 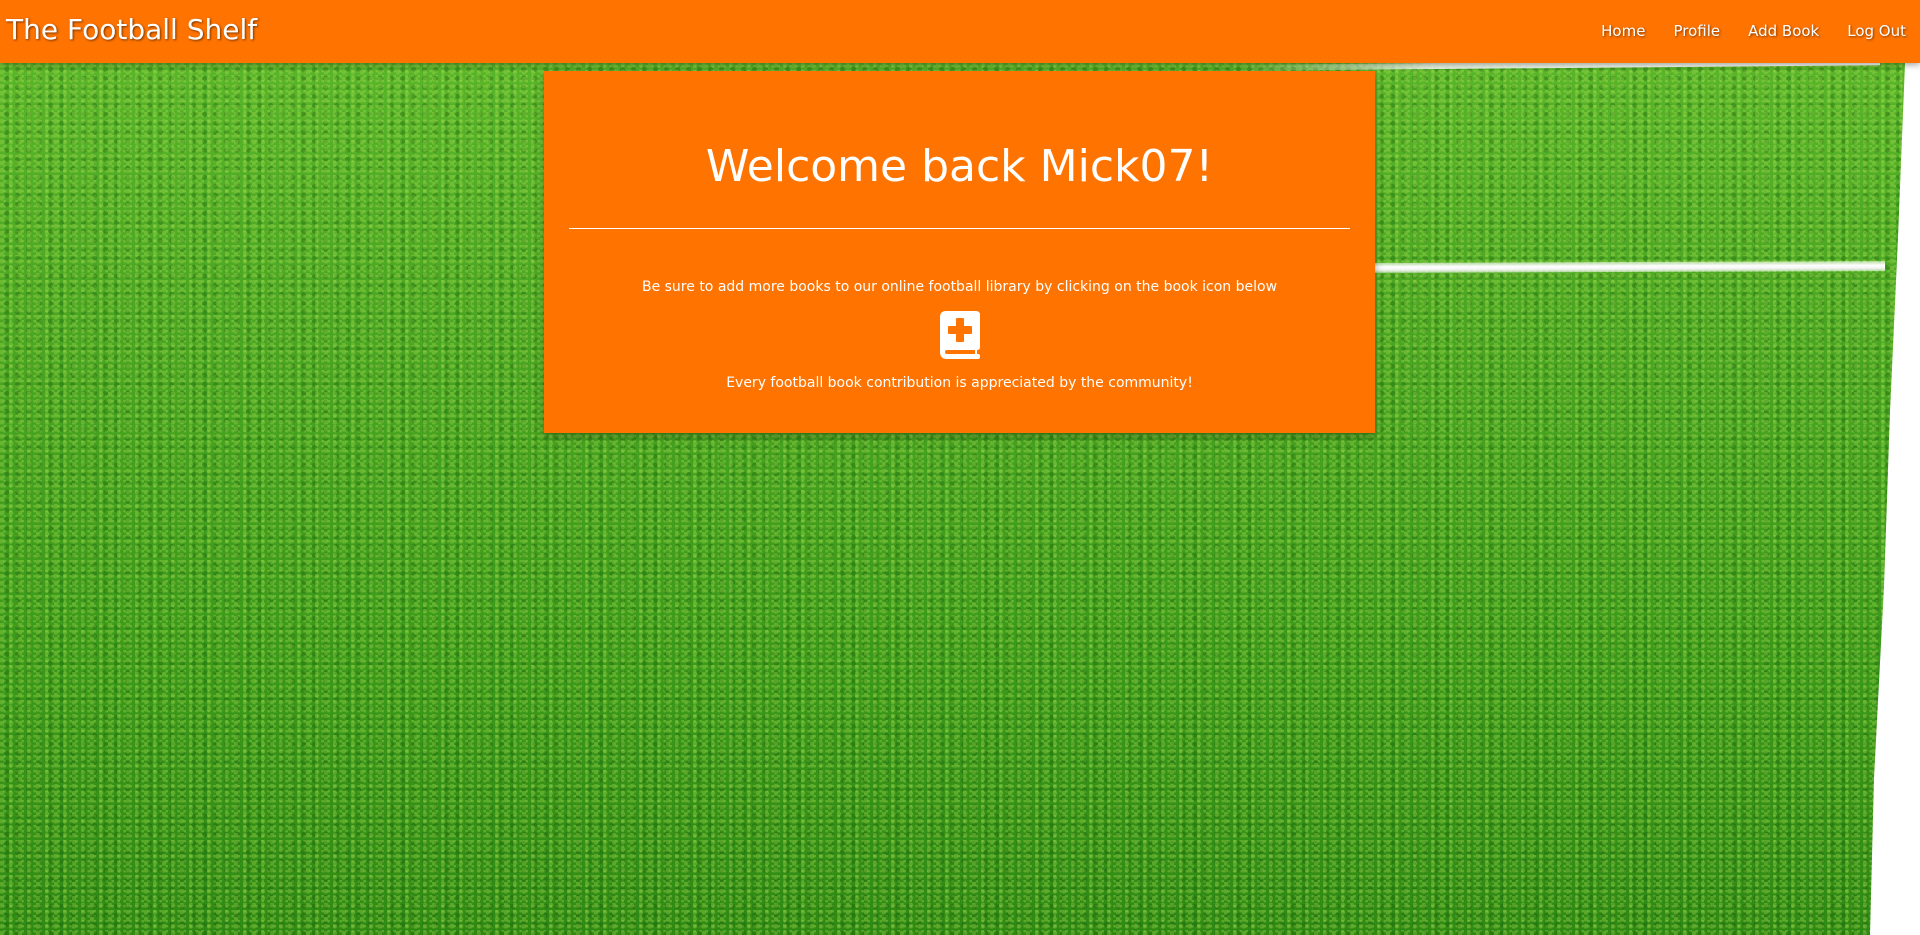 What do you see at coordinates (1895, 499) in the screenshot?
I see `pitch-sideline` at bounding box center [1895, 499].